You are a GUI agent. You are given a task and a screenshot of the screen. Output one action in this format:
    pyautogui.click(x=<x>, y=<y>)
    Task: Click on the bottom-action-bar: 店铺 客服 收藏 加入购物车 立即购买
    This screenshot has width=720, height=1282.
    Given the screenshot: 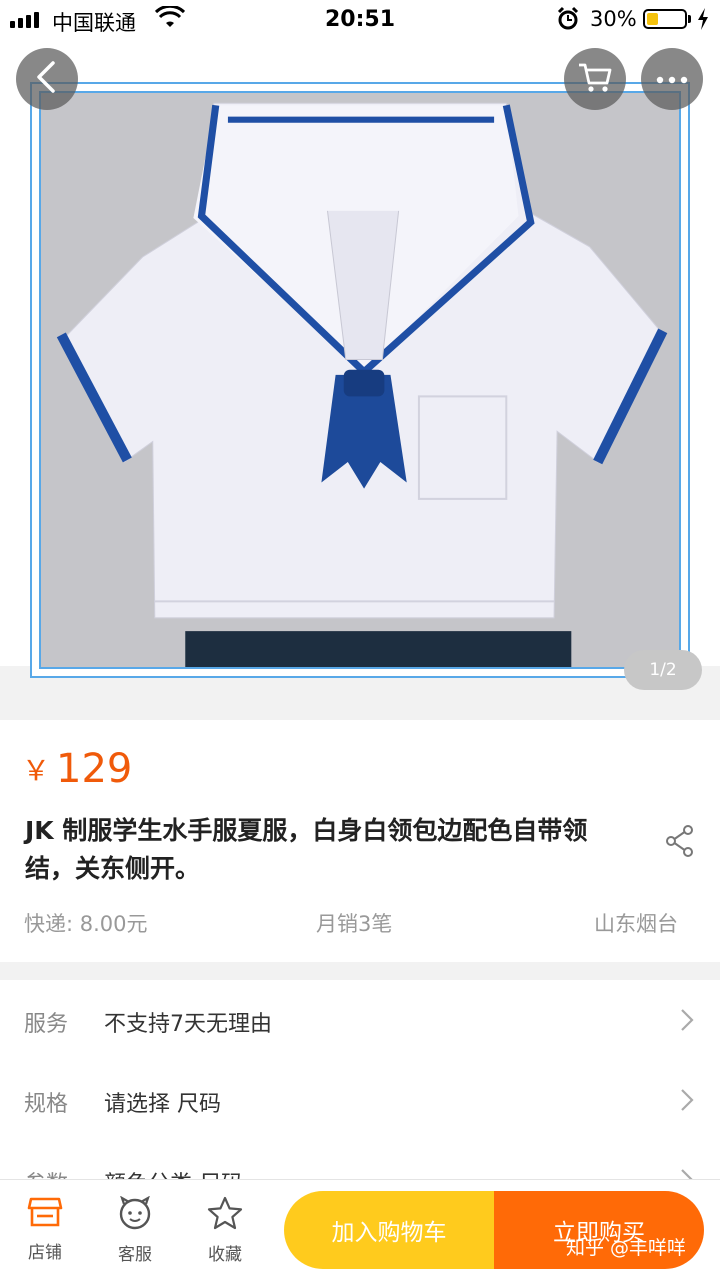 What is the action you would take?
    pyautogui.click(x=360, y=1230)
    